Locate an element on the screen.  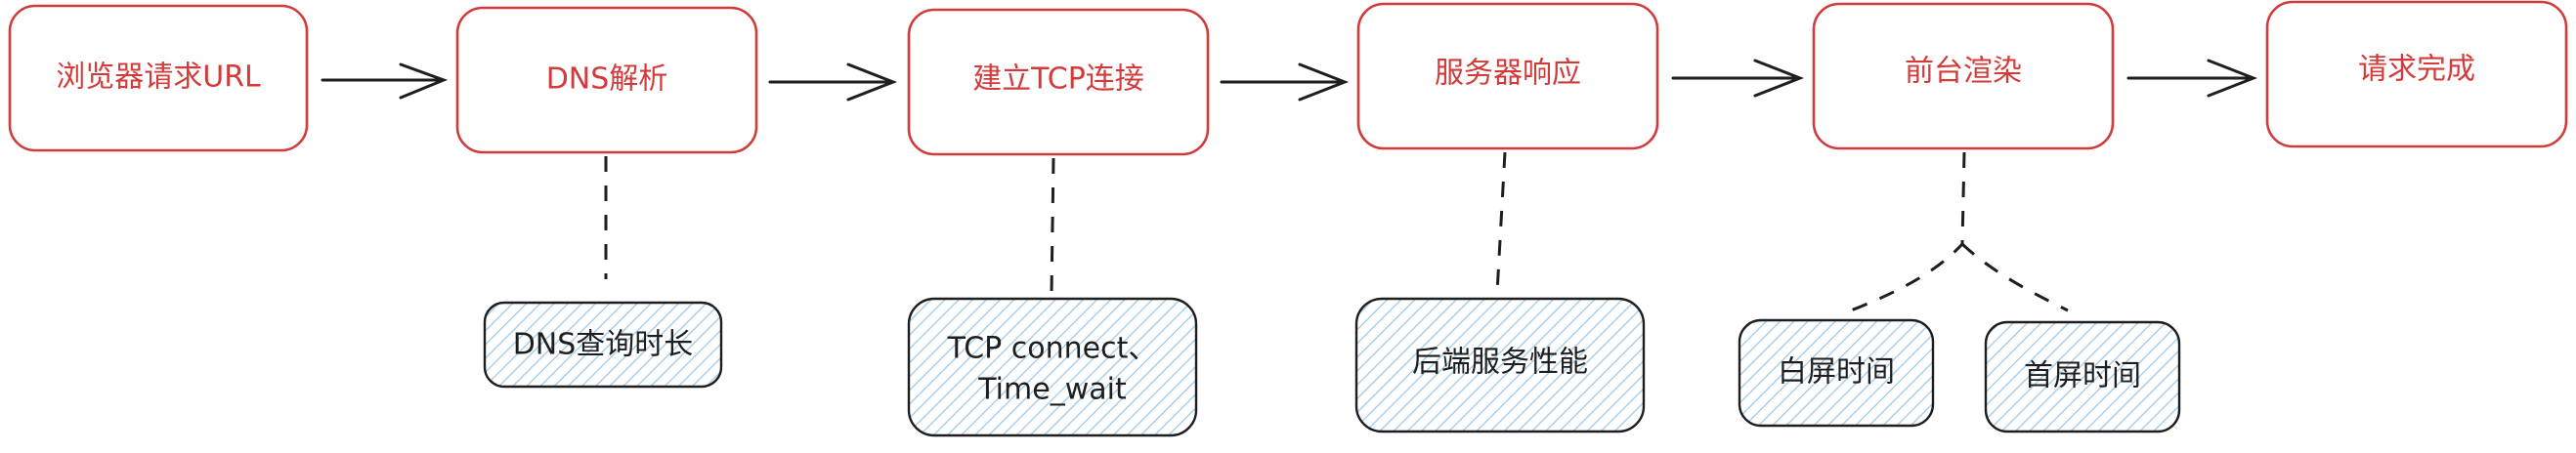
dashed-connector-tcp is located at coordinates (1053, 225).